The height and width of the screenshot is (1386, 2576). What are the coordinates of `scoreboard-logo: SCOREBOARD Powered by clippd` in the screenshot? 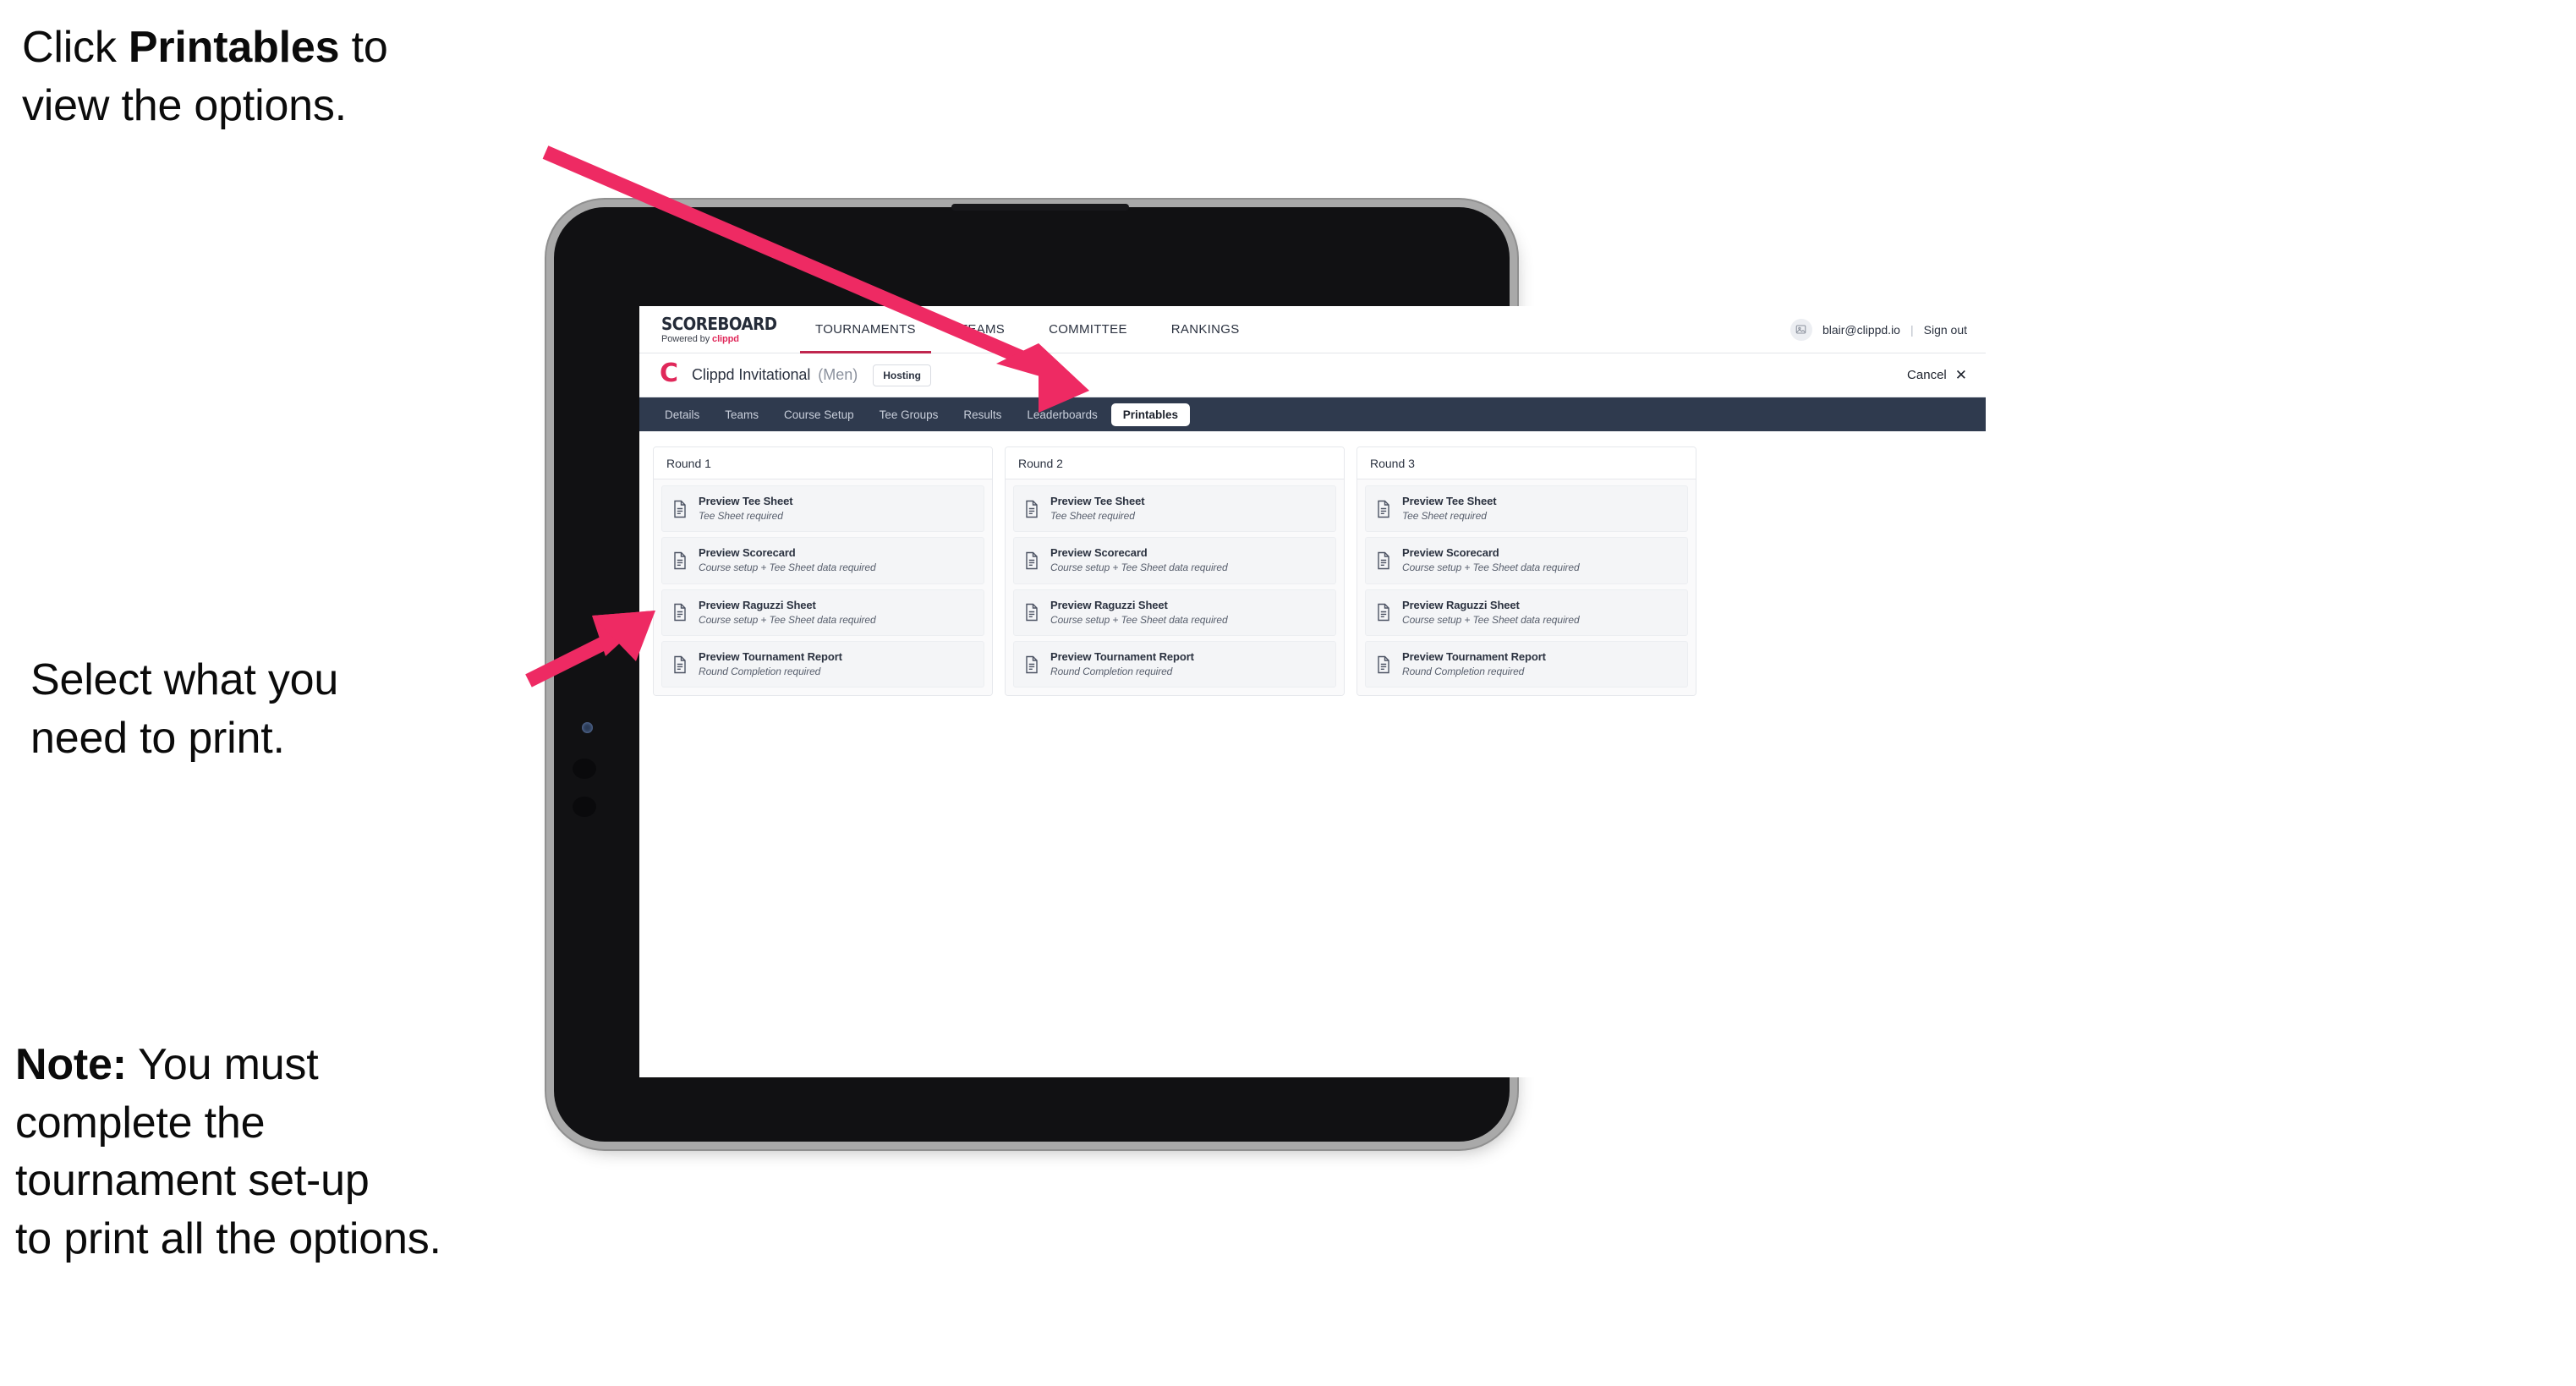 It's located at (719, 328).